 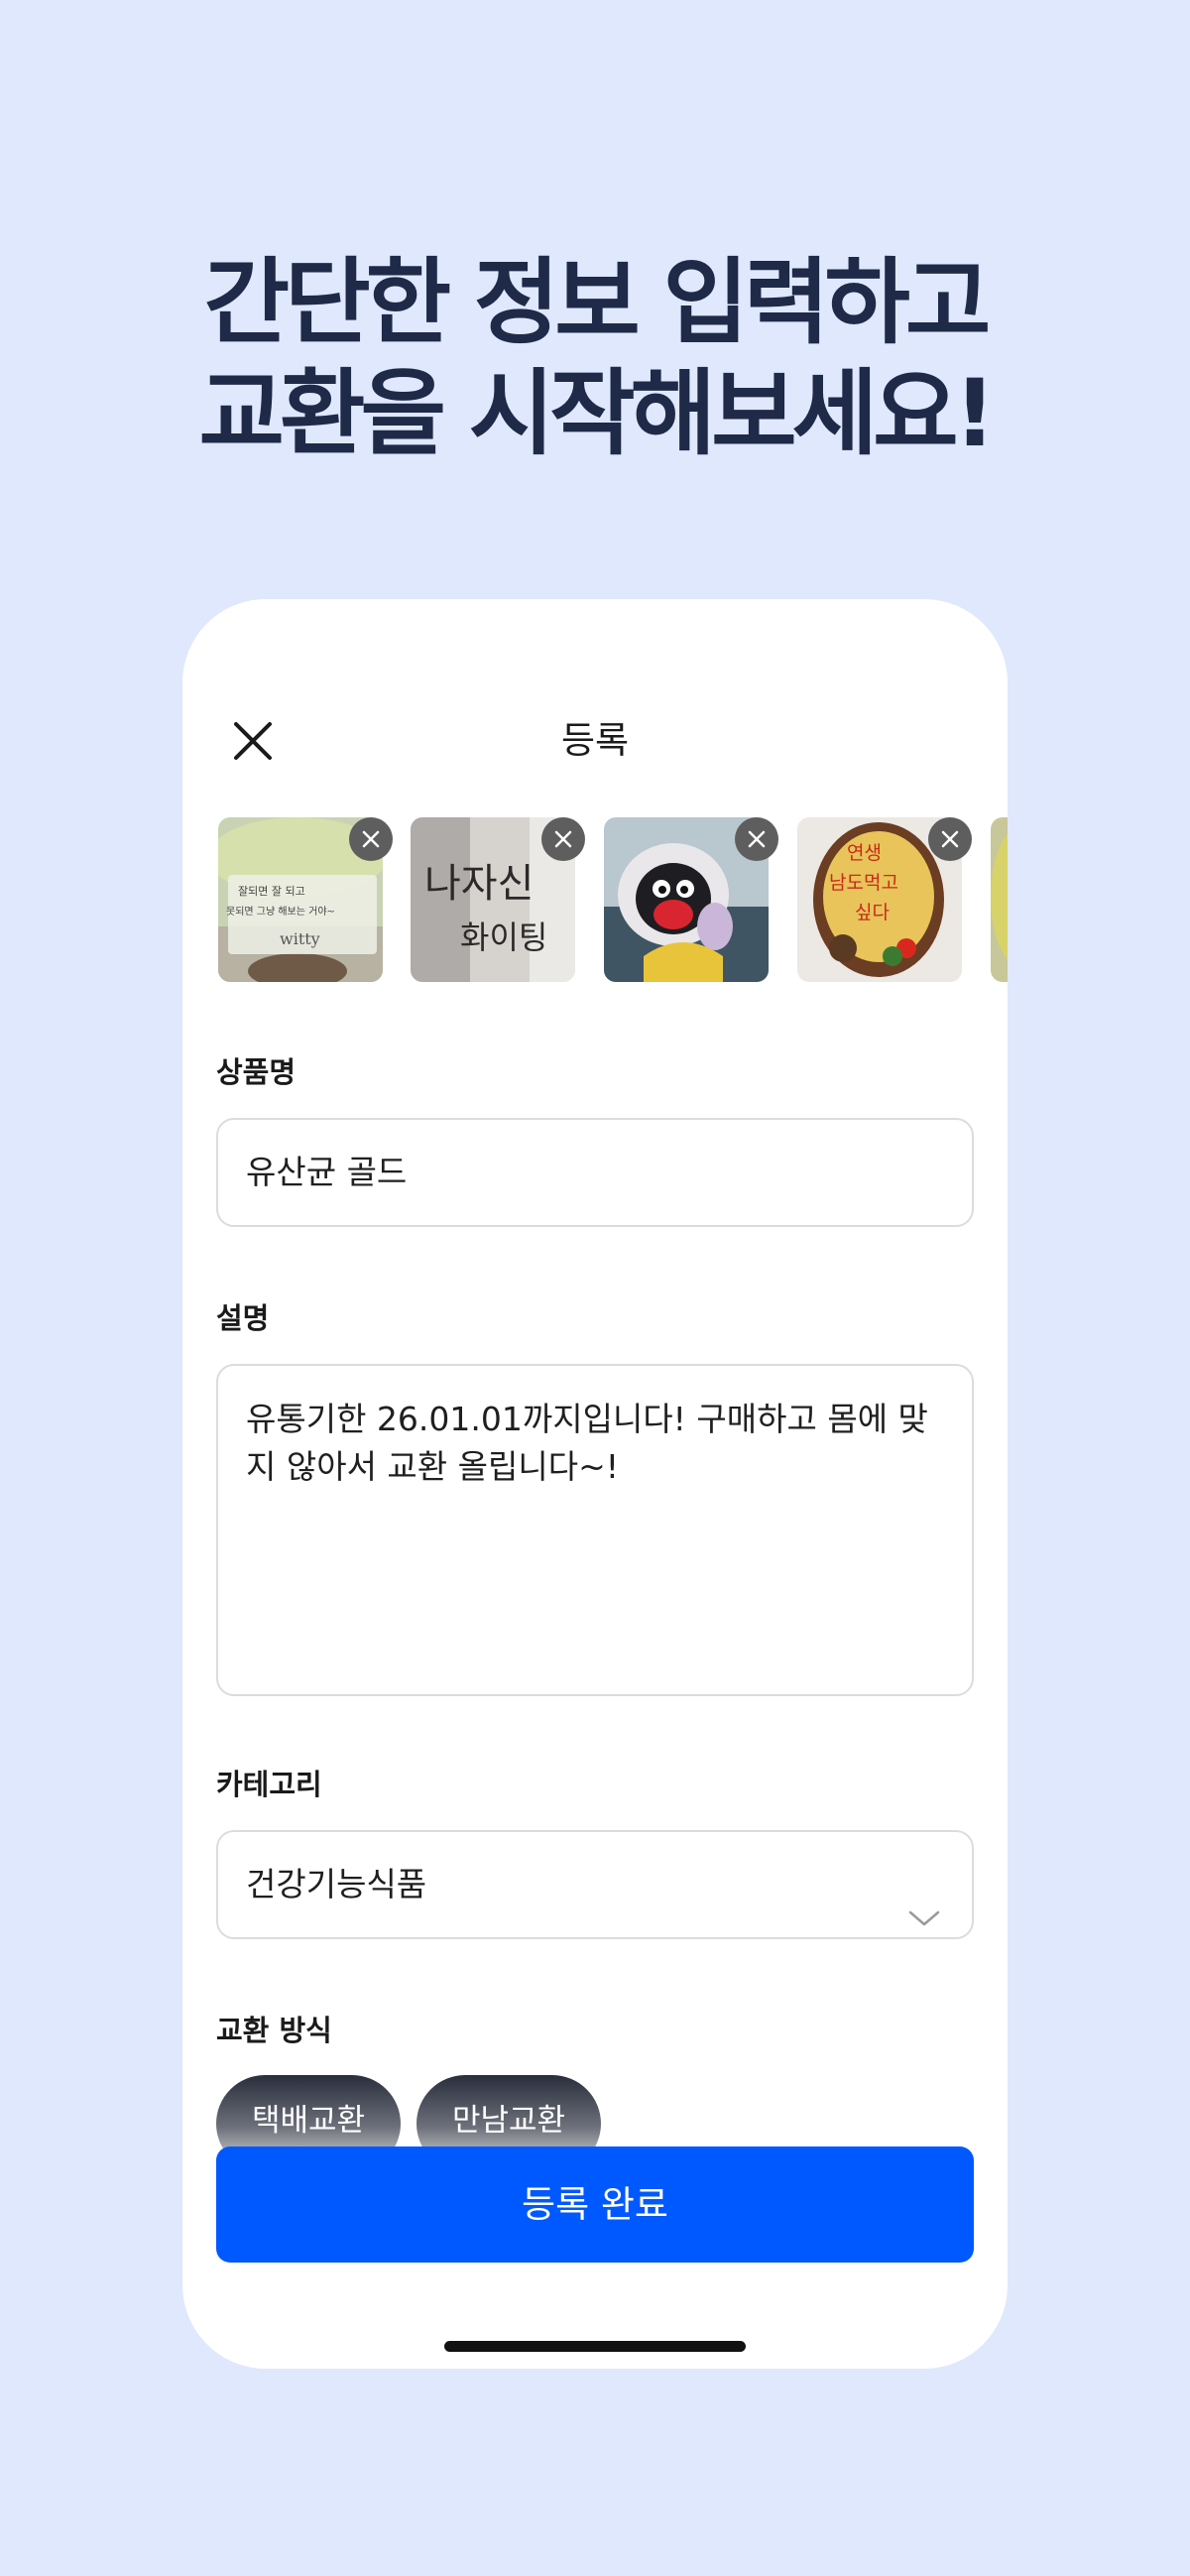 What do you see at coordinates (595, 740) in the screenshot?
I see `screen-title: 등록` at bounding box center [595, 740].